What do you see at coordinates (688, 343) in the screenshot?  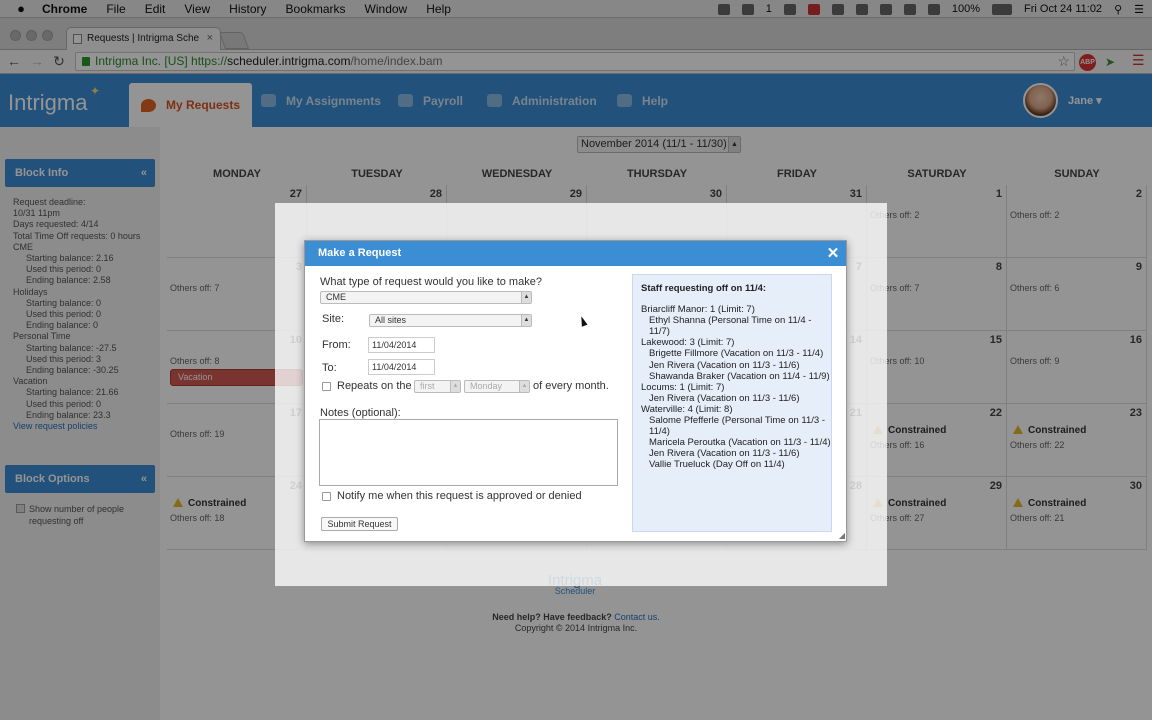 I see `staff-site-group: Lakewood: 3 (Limit: 7)` at bounding box center [688, 343].